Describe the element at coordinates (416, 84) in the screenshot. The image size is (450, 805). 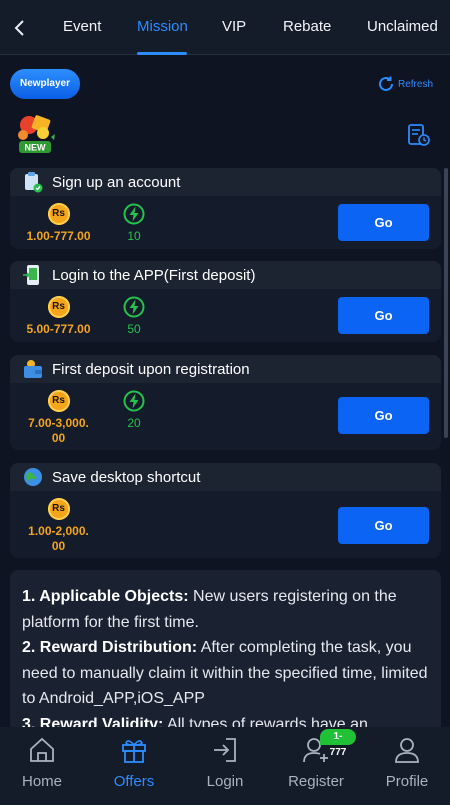
I see `refresh-label: Refresh` at that location.